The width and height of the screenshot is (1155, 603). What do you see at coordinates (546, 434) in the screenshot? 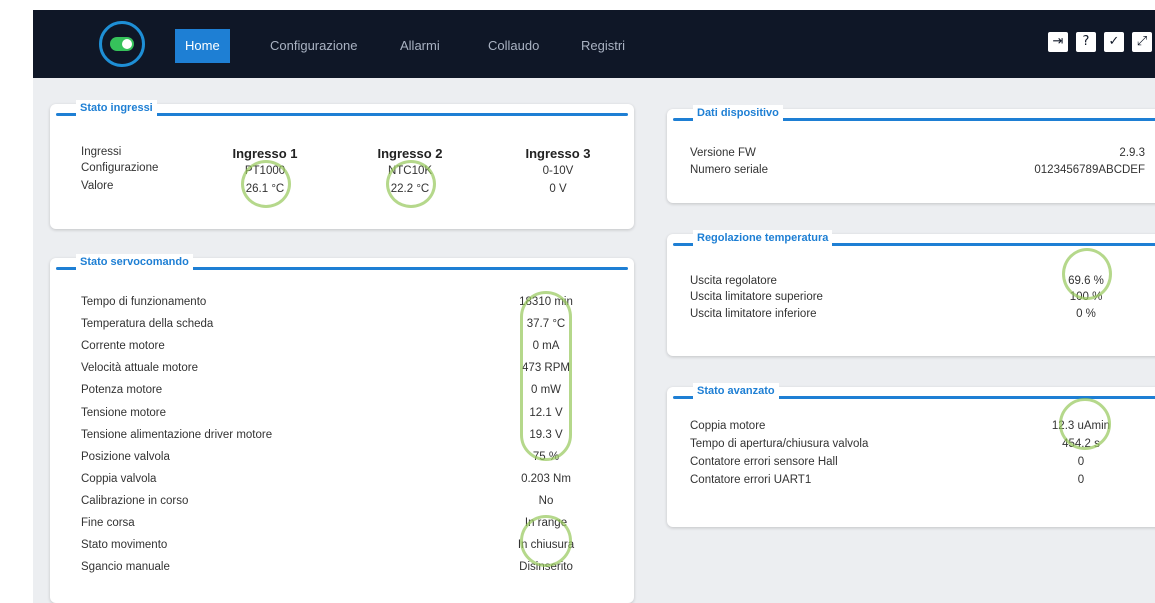
I see `actuator-row-value: 19.3 V` at bounding box center [546, 434].